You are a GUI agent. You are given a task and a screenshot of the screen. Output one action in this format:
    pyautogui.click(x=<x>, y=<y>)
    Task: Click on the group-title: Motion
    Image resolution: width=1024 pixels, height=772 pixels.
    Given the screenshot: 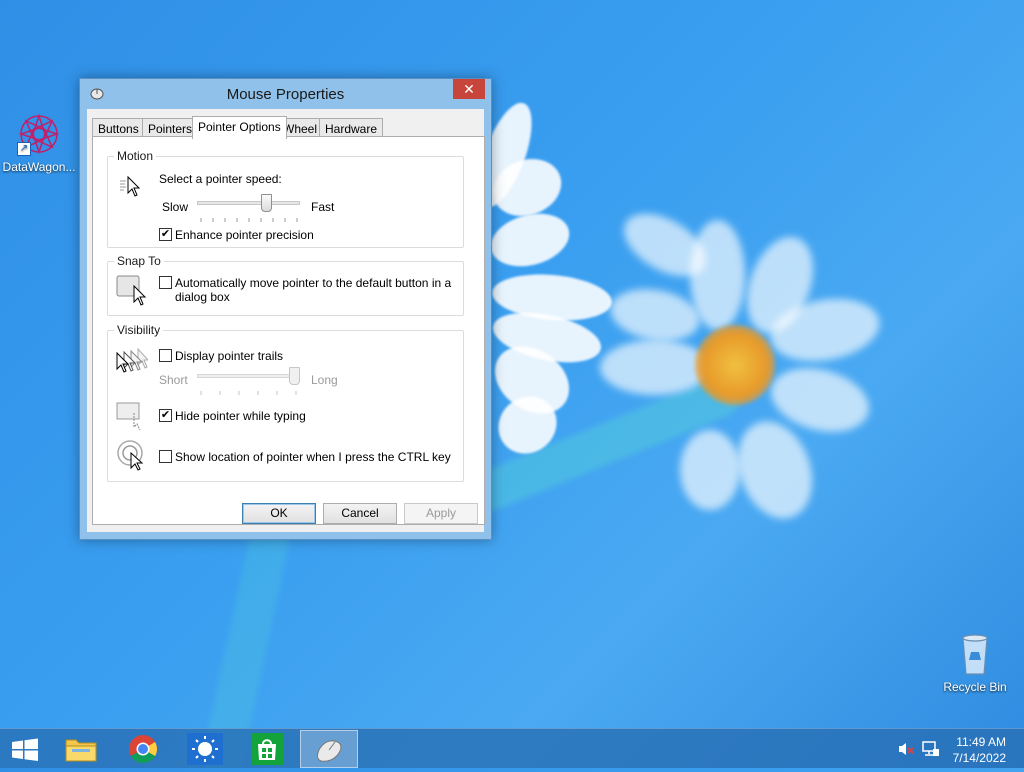 What is the action you would take?
    pyautogui.click(x=135, y=156)
    